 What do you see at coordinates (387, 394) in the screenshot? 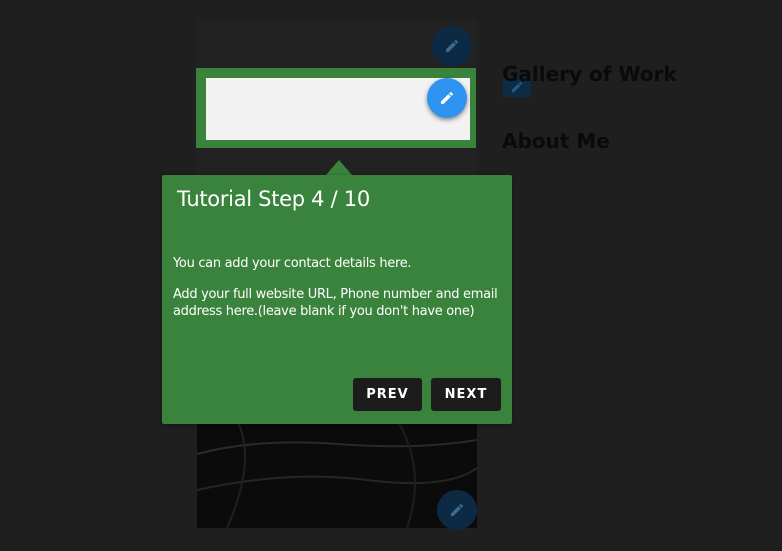
I see `prev-button: PREV` at bounding box center [387, 394].